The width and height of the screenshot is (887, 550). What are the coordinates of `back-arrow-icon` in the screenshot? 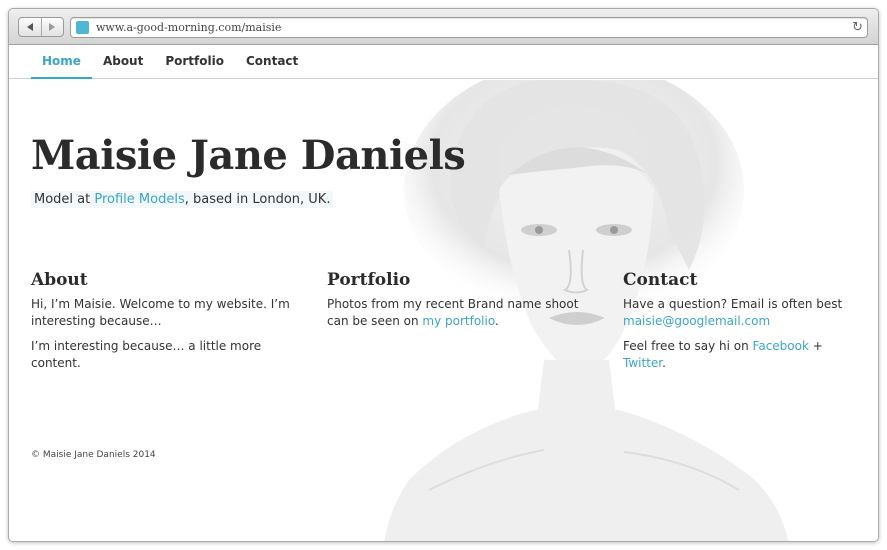 It's located at (29, 27).